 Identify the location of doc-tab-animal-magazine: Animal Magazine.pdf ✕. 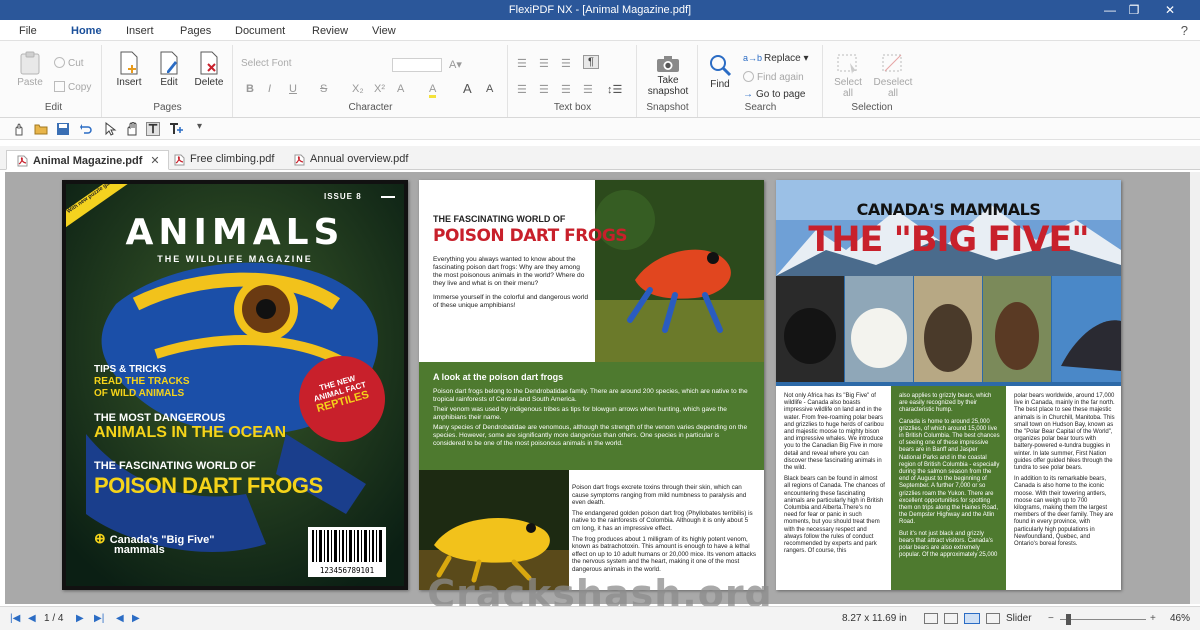
(87, 160).